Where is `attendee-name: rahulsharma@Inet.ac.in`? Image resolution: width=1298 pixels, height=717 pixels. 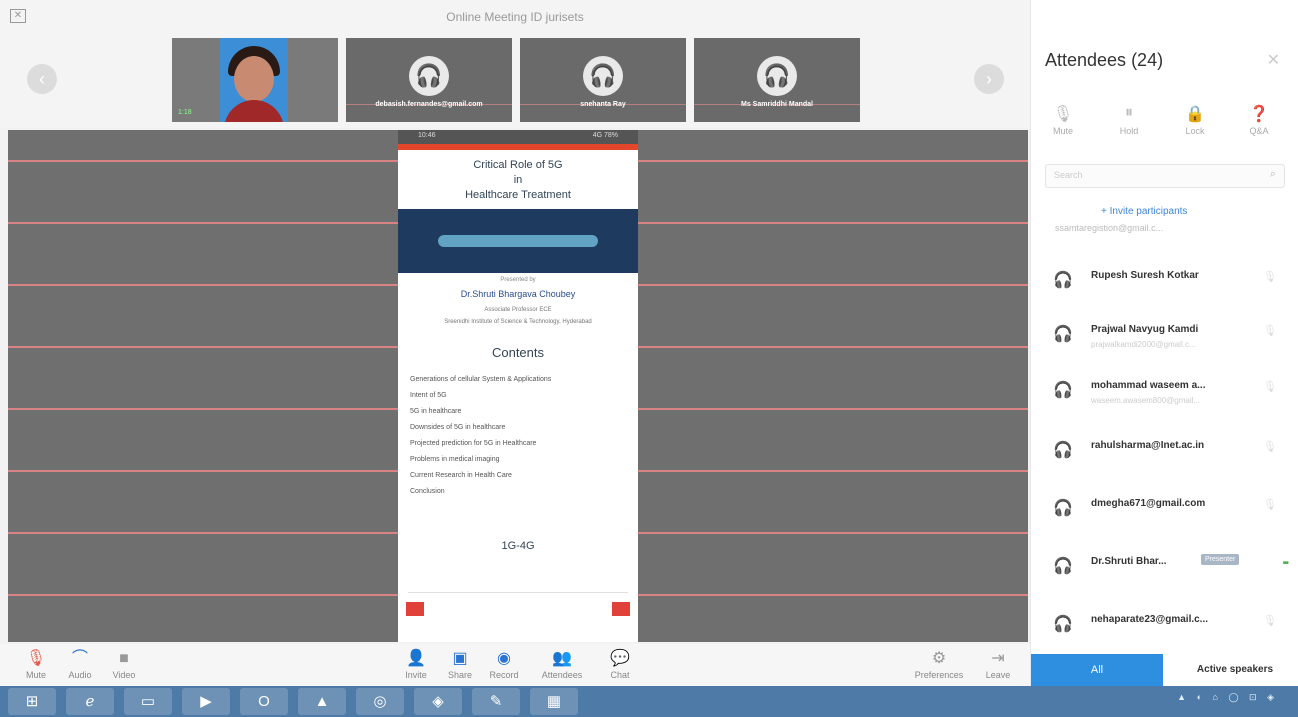 attendee-name: rahulsharma@Inet.ac.in is located at coordinates (1148, 445).